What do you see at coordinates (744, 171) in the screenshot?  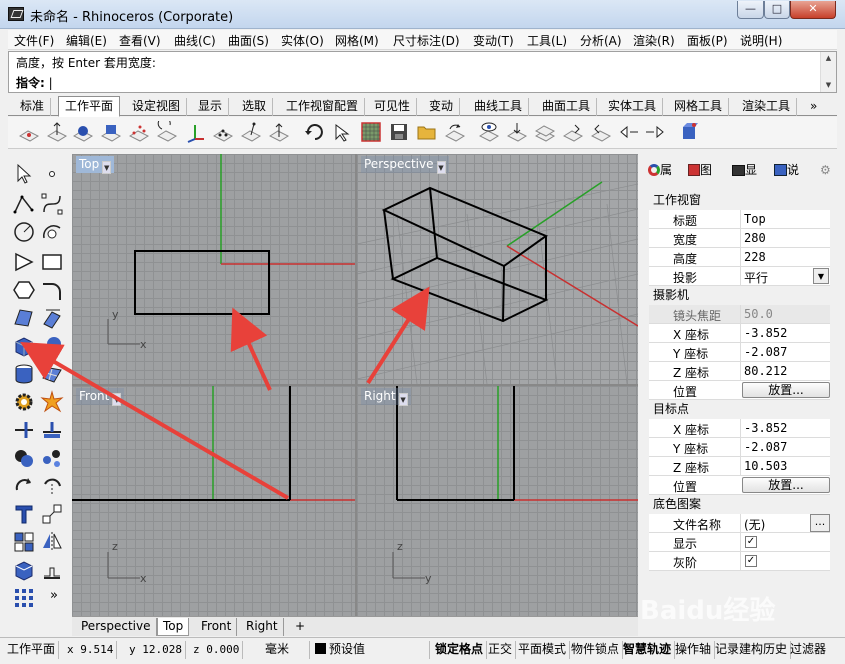 I see `tab-display: 显` at bounding box center [744, 171].